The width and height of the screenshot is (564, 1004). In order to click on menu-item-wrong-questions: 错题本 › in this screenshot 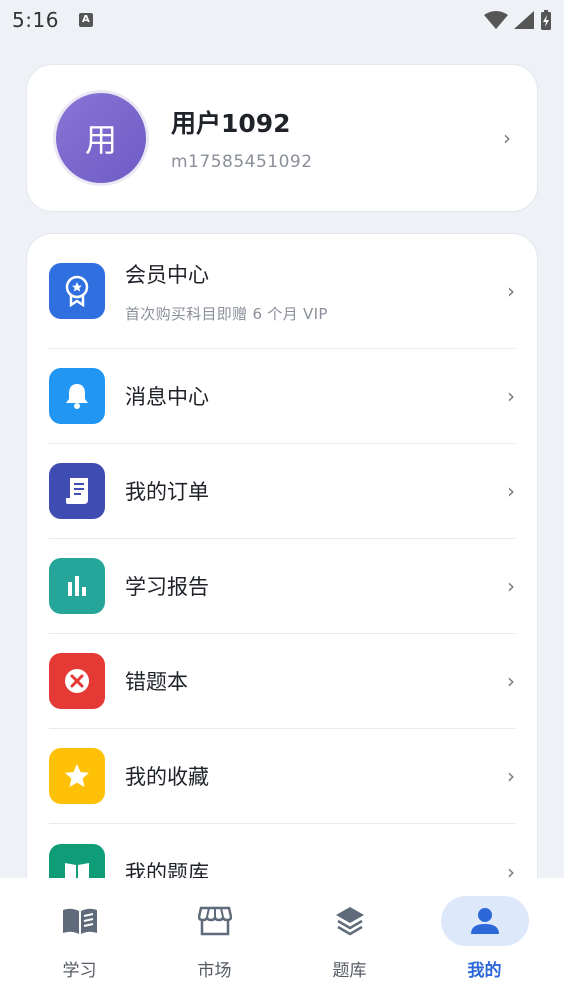, I will do `click(282, 681)`.